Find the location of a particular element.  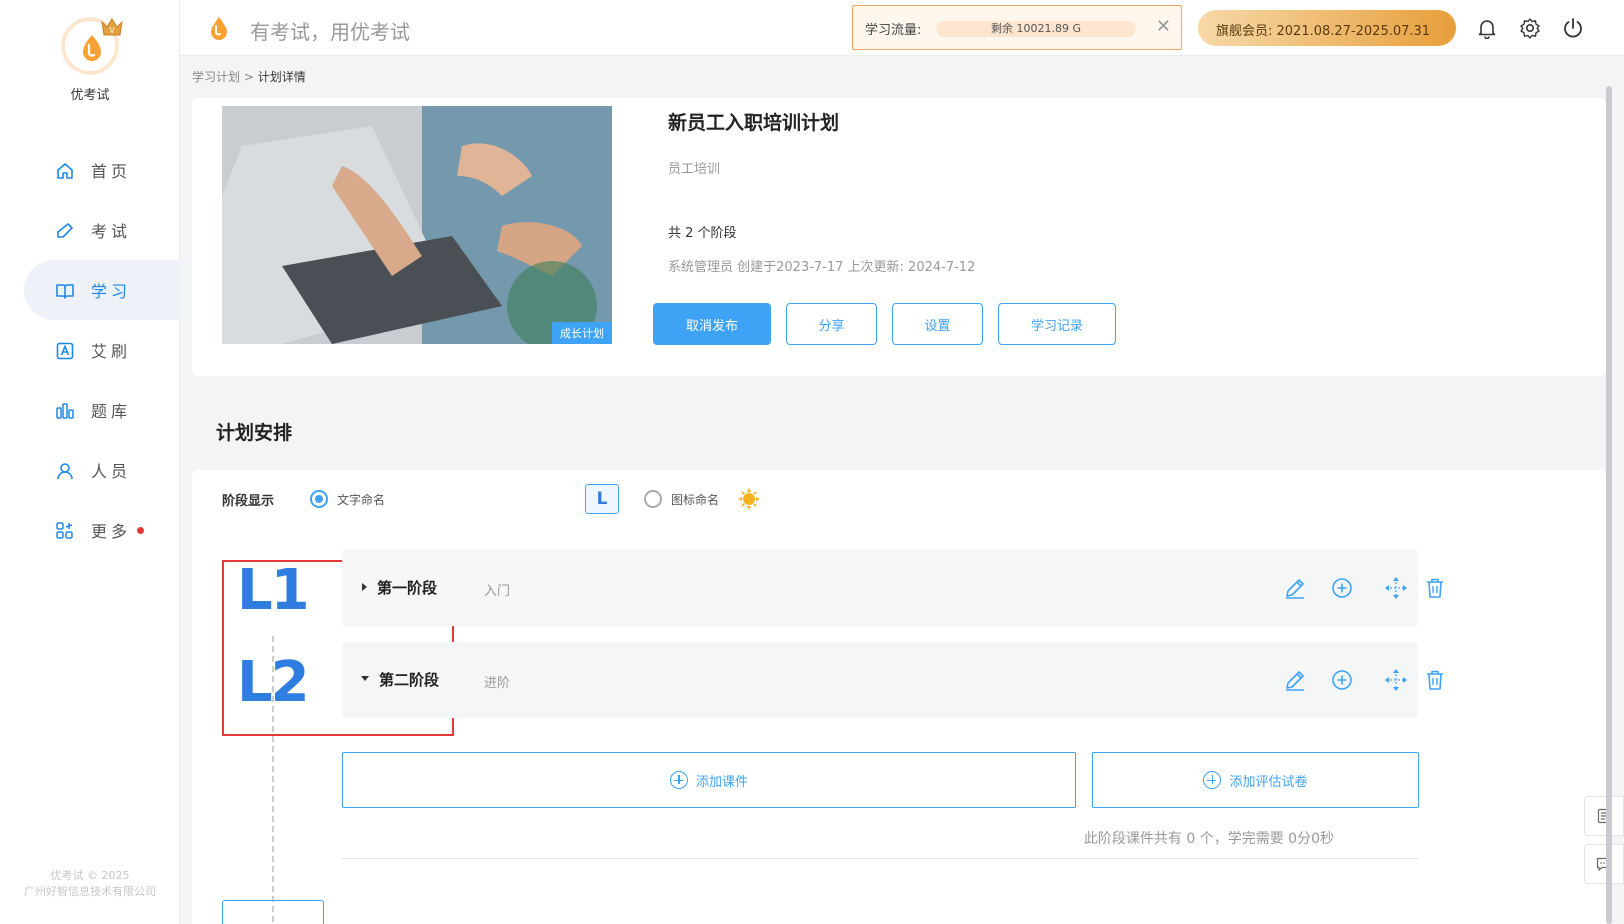

cover-illustration is located at coordinates (417, 225).